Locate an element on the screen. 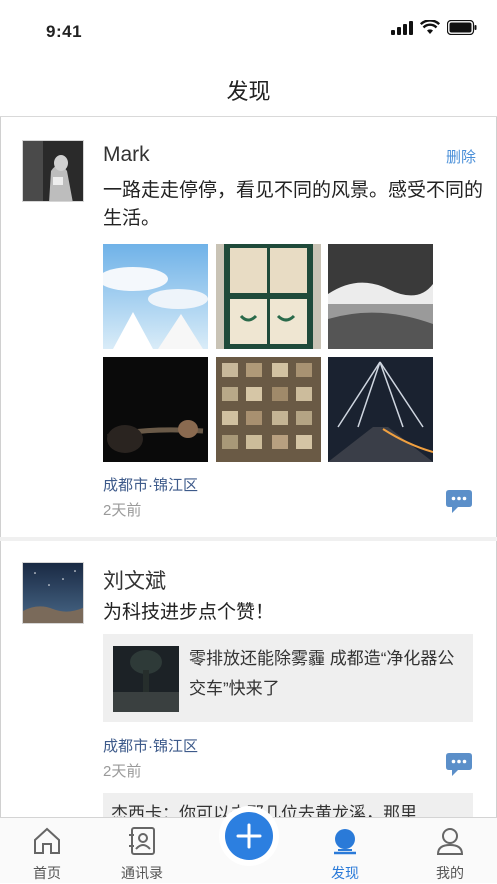  battery-icon is located at coordinates (462, 27).